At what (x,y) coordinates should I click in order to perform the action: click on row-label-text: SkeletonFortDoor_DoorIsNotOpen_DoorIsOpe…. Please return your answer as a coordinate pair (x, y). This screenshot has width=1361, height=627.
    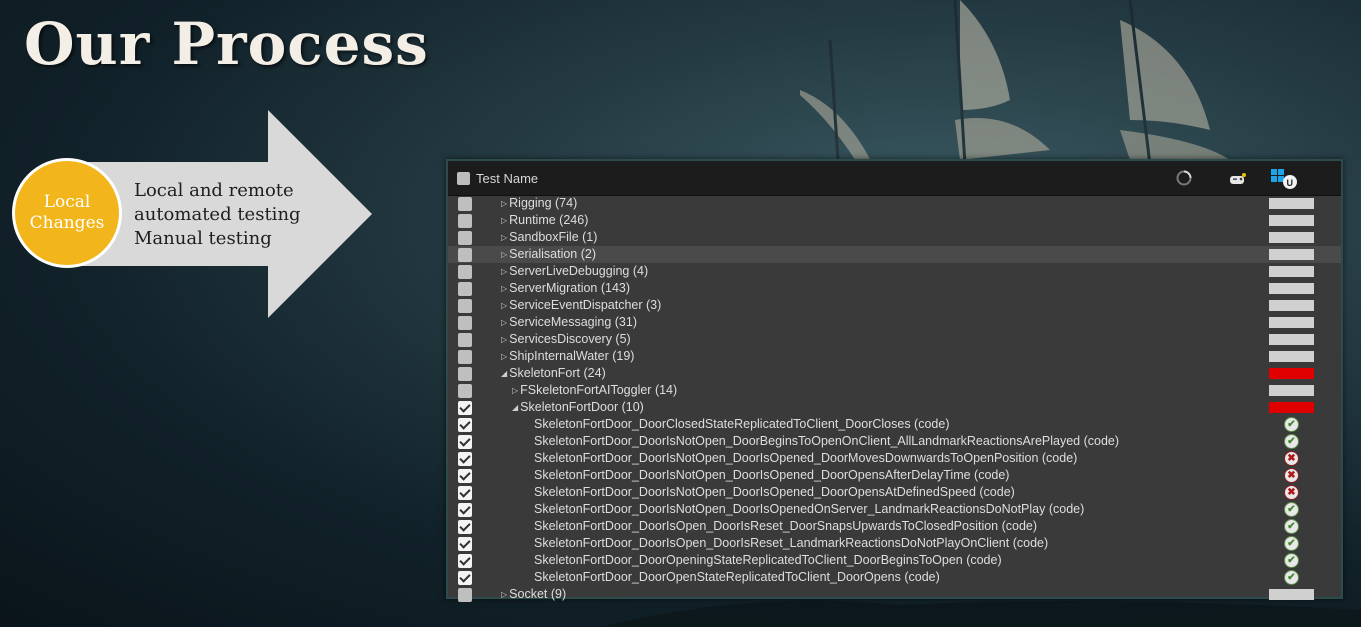
    Looking at the image, I should click on (774, 492).